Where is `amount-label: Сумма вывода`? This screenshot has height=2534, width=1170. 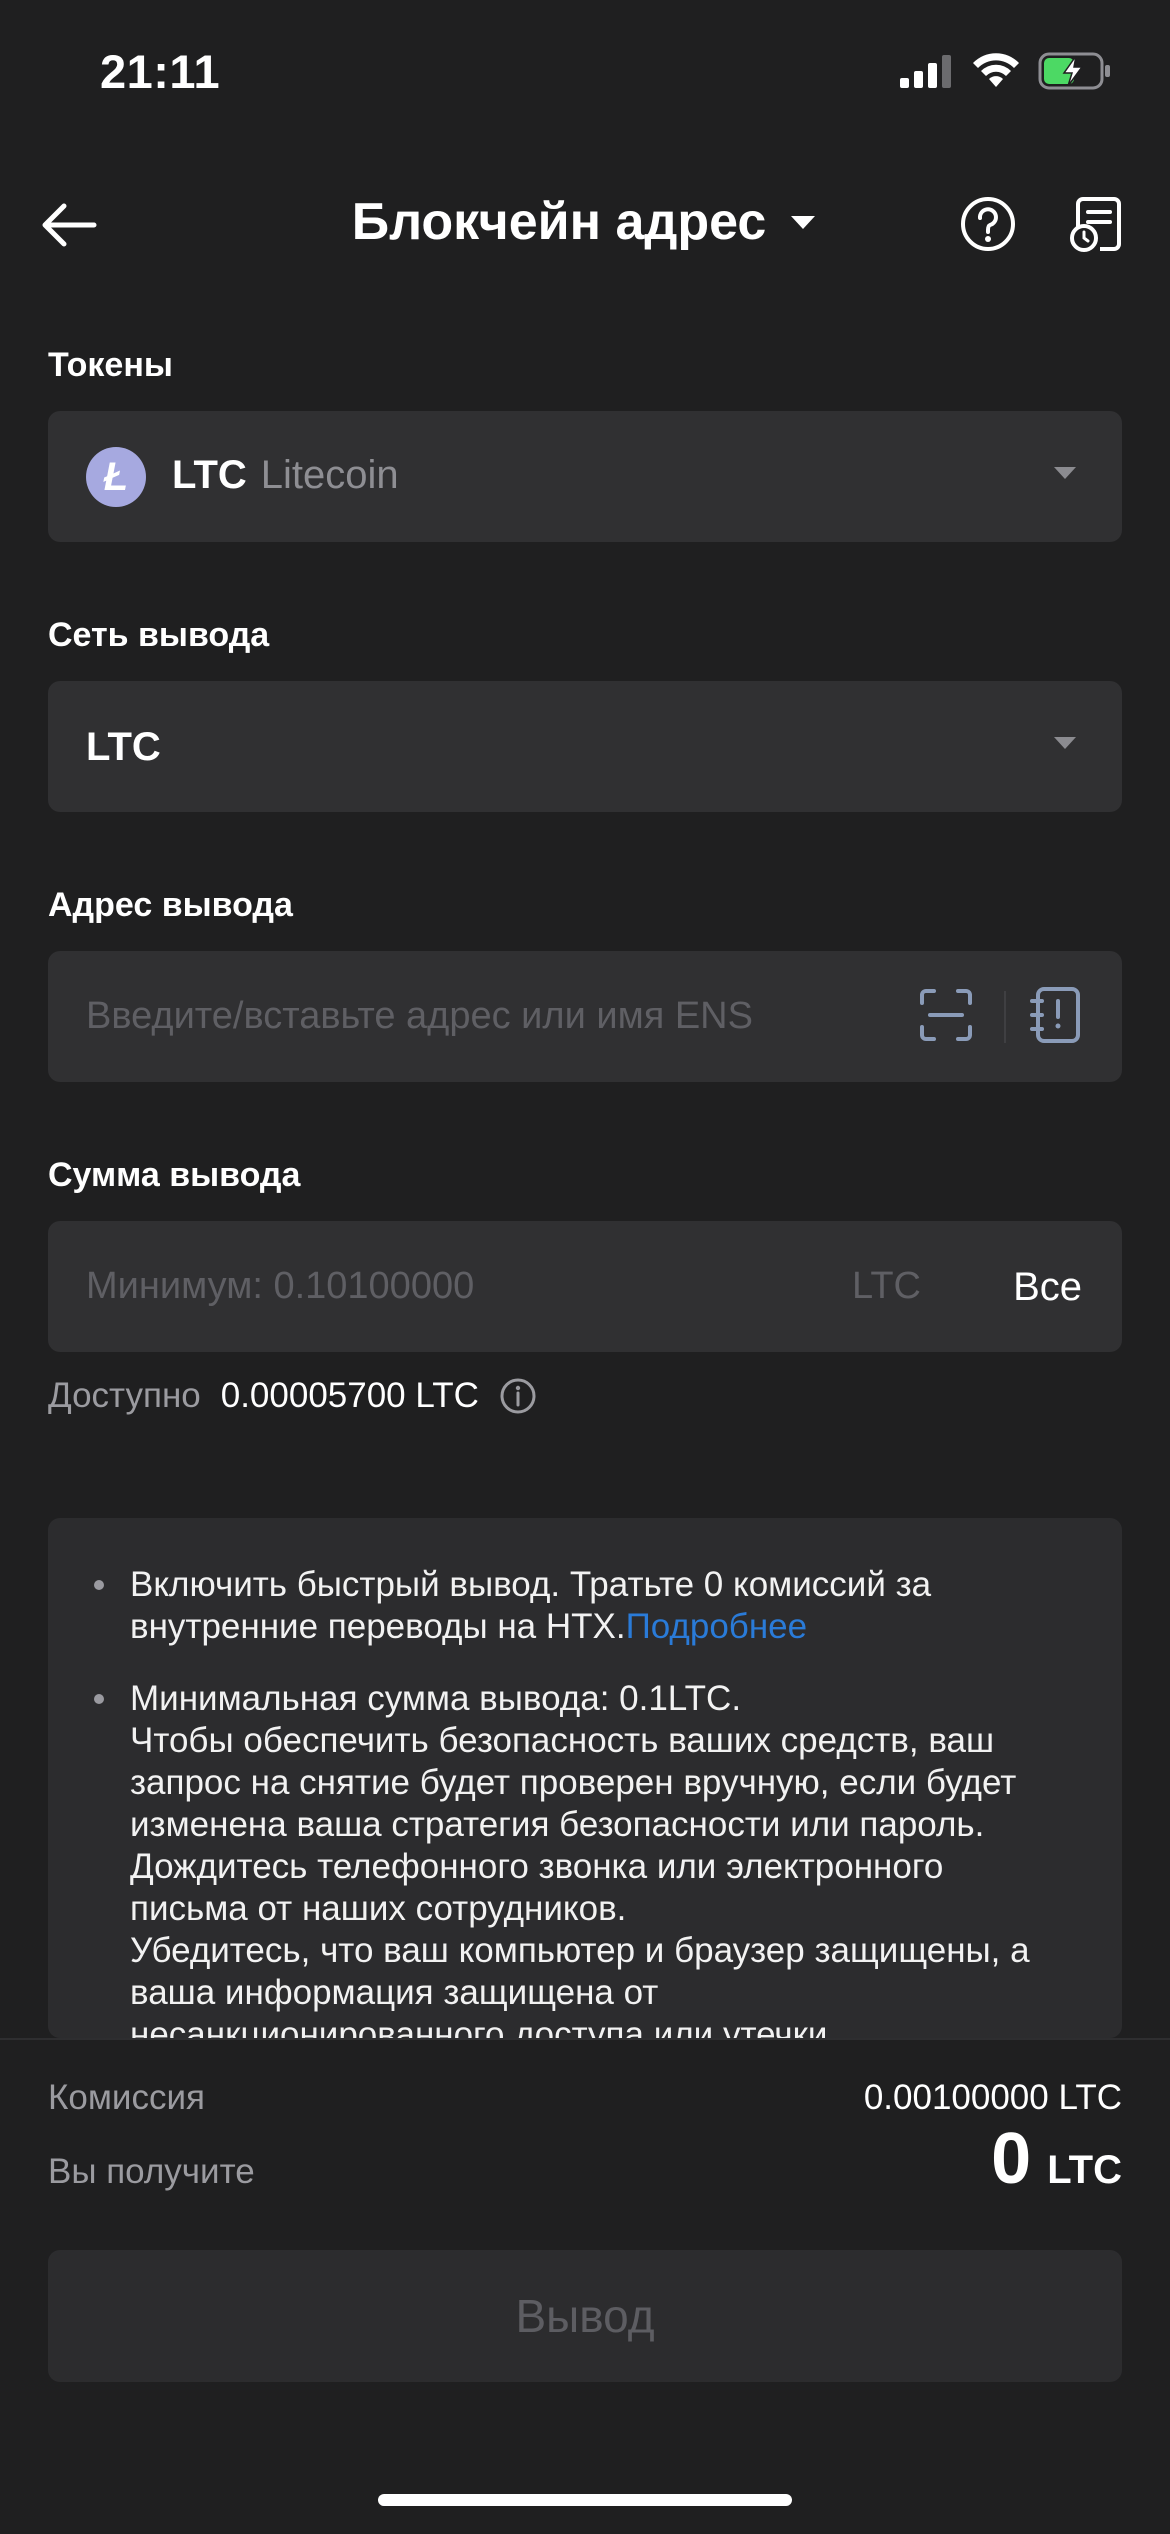 amount-label: Сумма вывода is located at coordinates (174, 1175).